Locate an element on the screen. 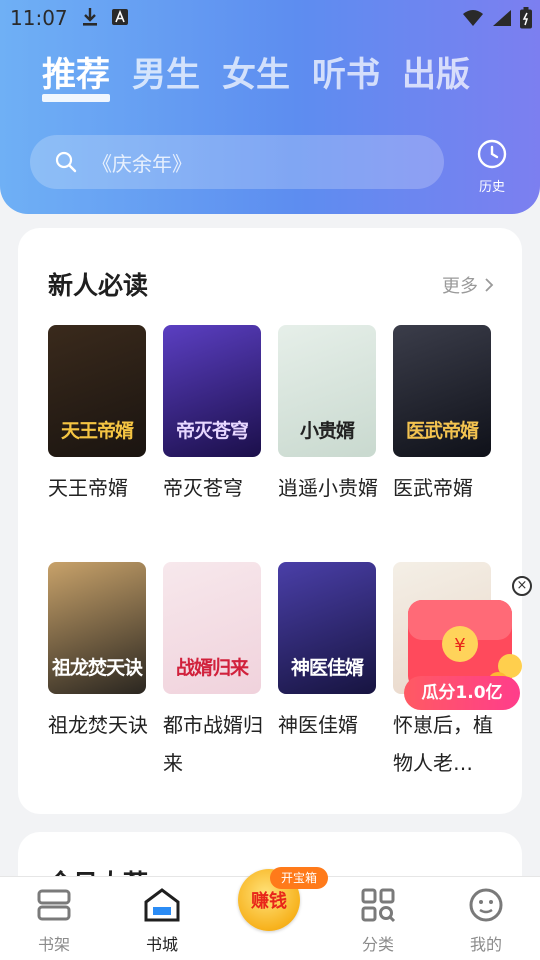 The width and height of the screenshot is (540, 960). book-title: 逍遥小贵婿 is located at coordinates (328, 488).